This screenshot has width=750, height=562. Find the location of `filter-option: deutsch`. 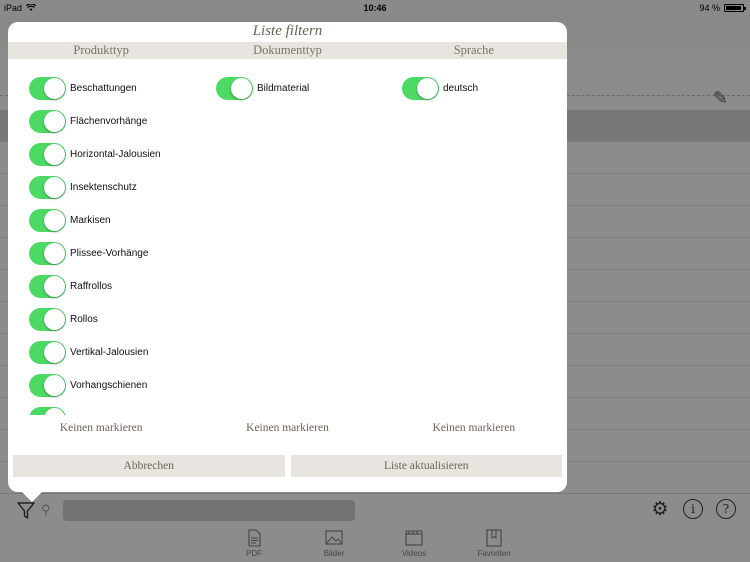

filter-option: deutsch is located at coordinates (440, 88).